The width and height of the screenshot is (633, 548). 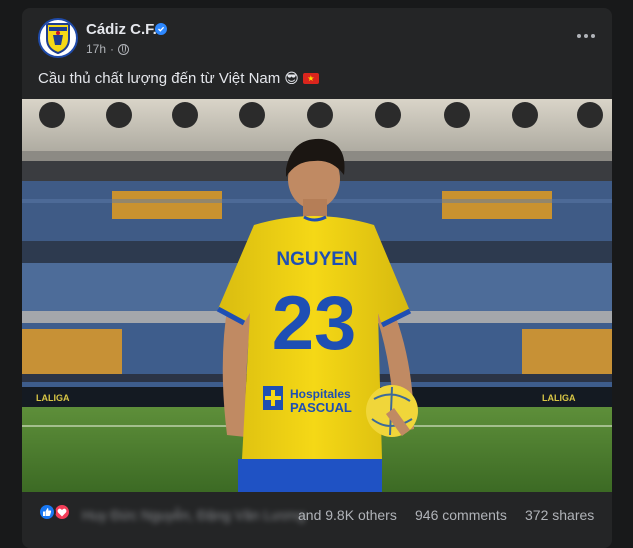 I want to click on reactor-names: Huy Đức Nguyễn, Đặng Văn Lương, so click(x=193, y=515).